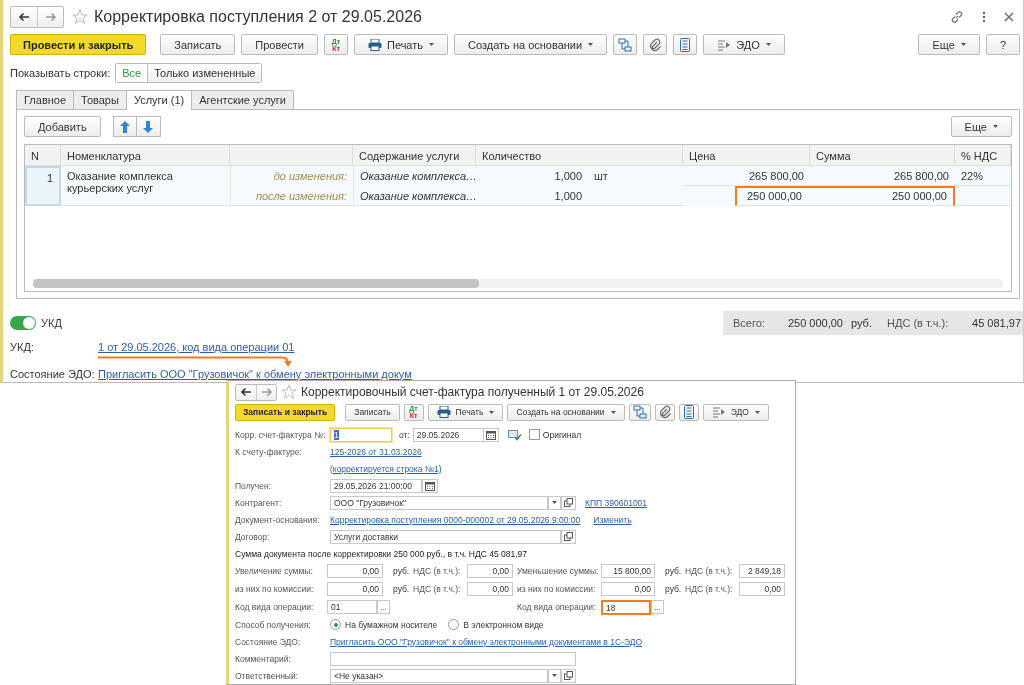  Describe the element at coordinates (534, 434) in the screenshot. I see `checkbox` at that location.